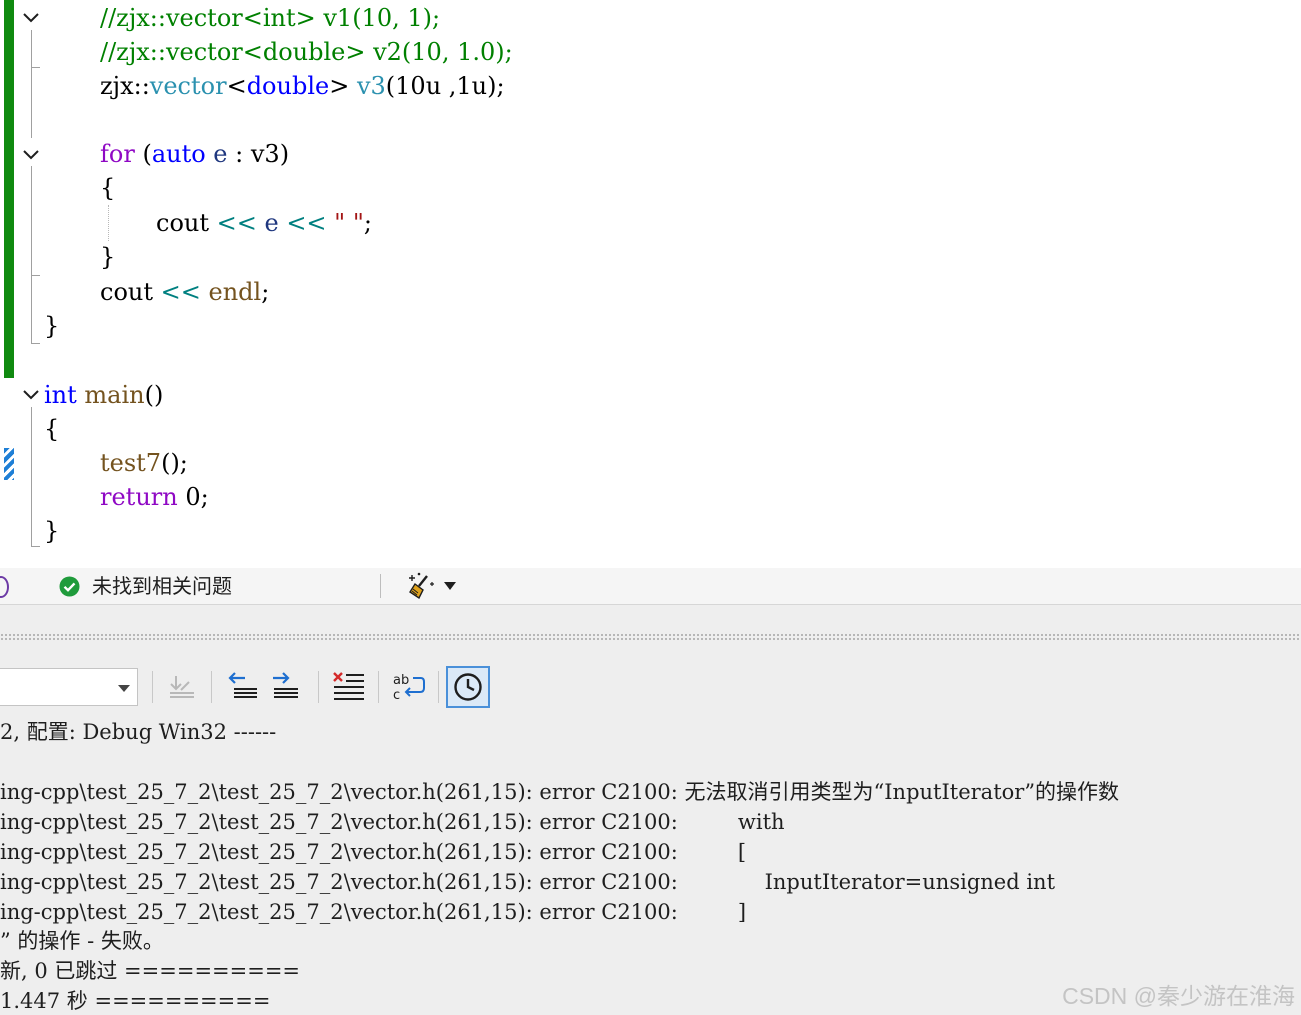 The height and width of the screenshot is (1015, 1301). What do you see at coordinates (9, 464) in the screenshot?
I see `unsaved-change-marker` at bounding box center [9, 464].